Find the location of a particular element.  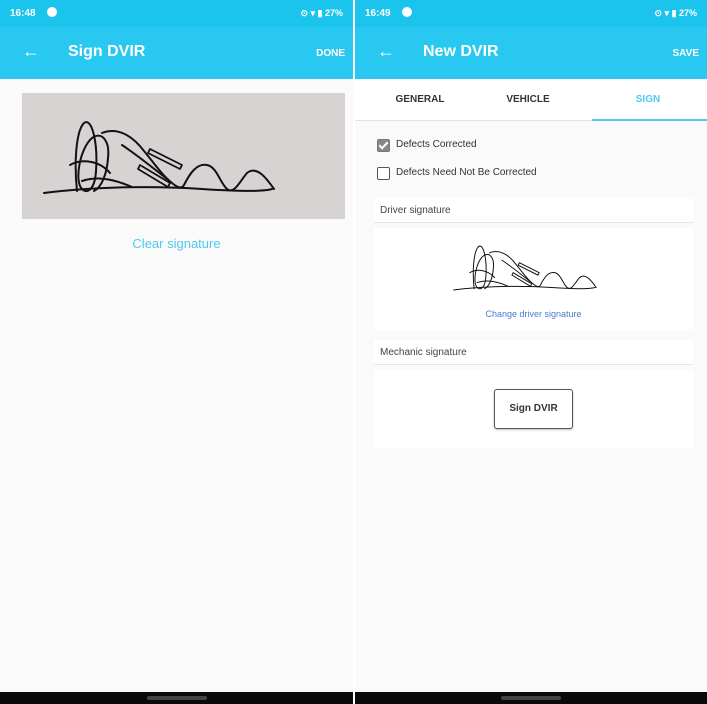

driver-signature-card: Change driver signature is located at coordinates (533, 279).